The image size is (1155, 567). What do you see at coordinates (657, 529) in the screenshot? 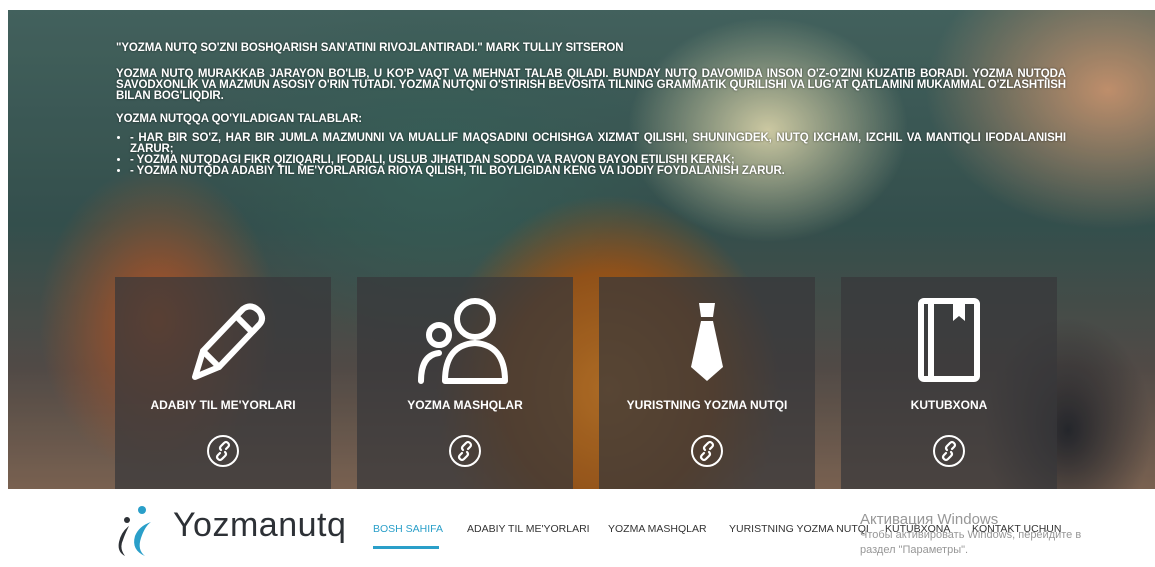
I see `nav-yozma-mashqlar: YOZMA MASHQLAR` at bounding box center [657, 529].